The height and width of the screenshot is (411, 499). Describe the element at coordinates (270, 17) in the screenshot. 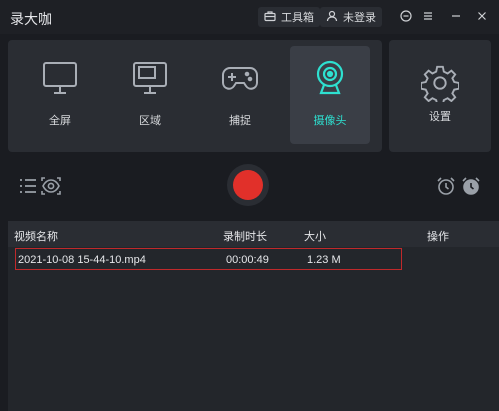

I see `toolbox-icon` at that location.